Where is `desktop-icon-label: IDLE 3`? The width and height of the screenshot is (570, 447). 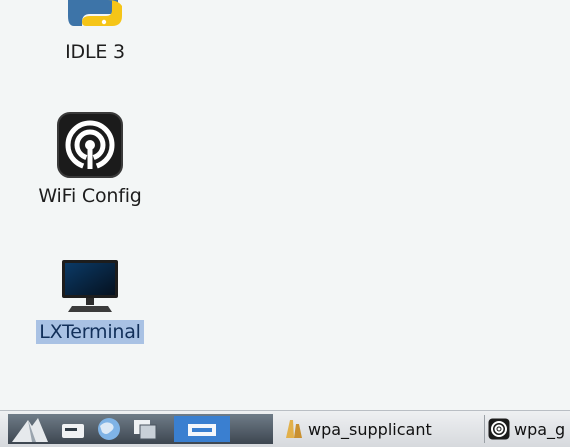 desktop-icon-label: IDLE 3 is located at coordinates (95, 52).